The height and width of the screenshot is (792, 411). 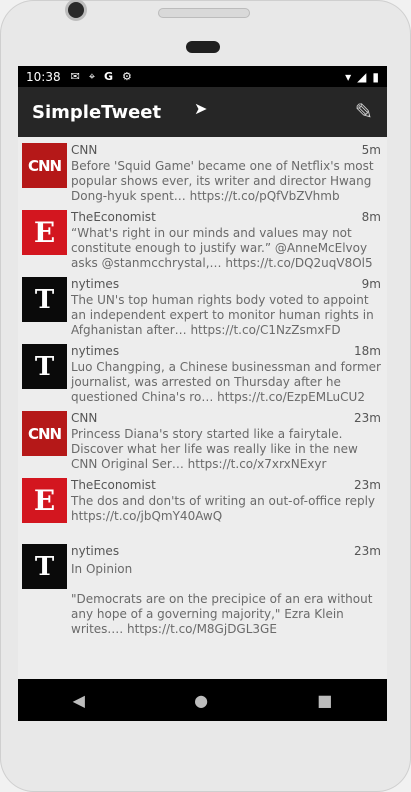 What do you see at coordinates (227, 150) in the screenshot?
I see `tweet-header: CNN 5m` at bounding box center [227, 150].